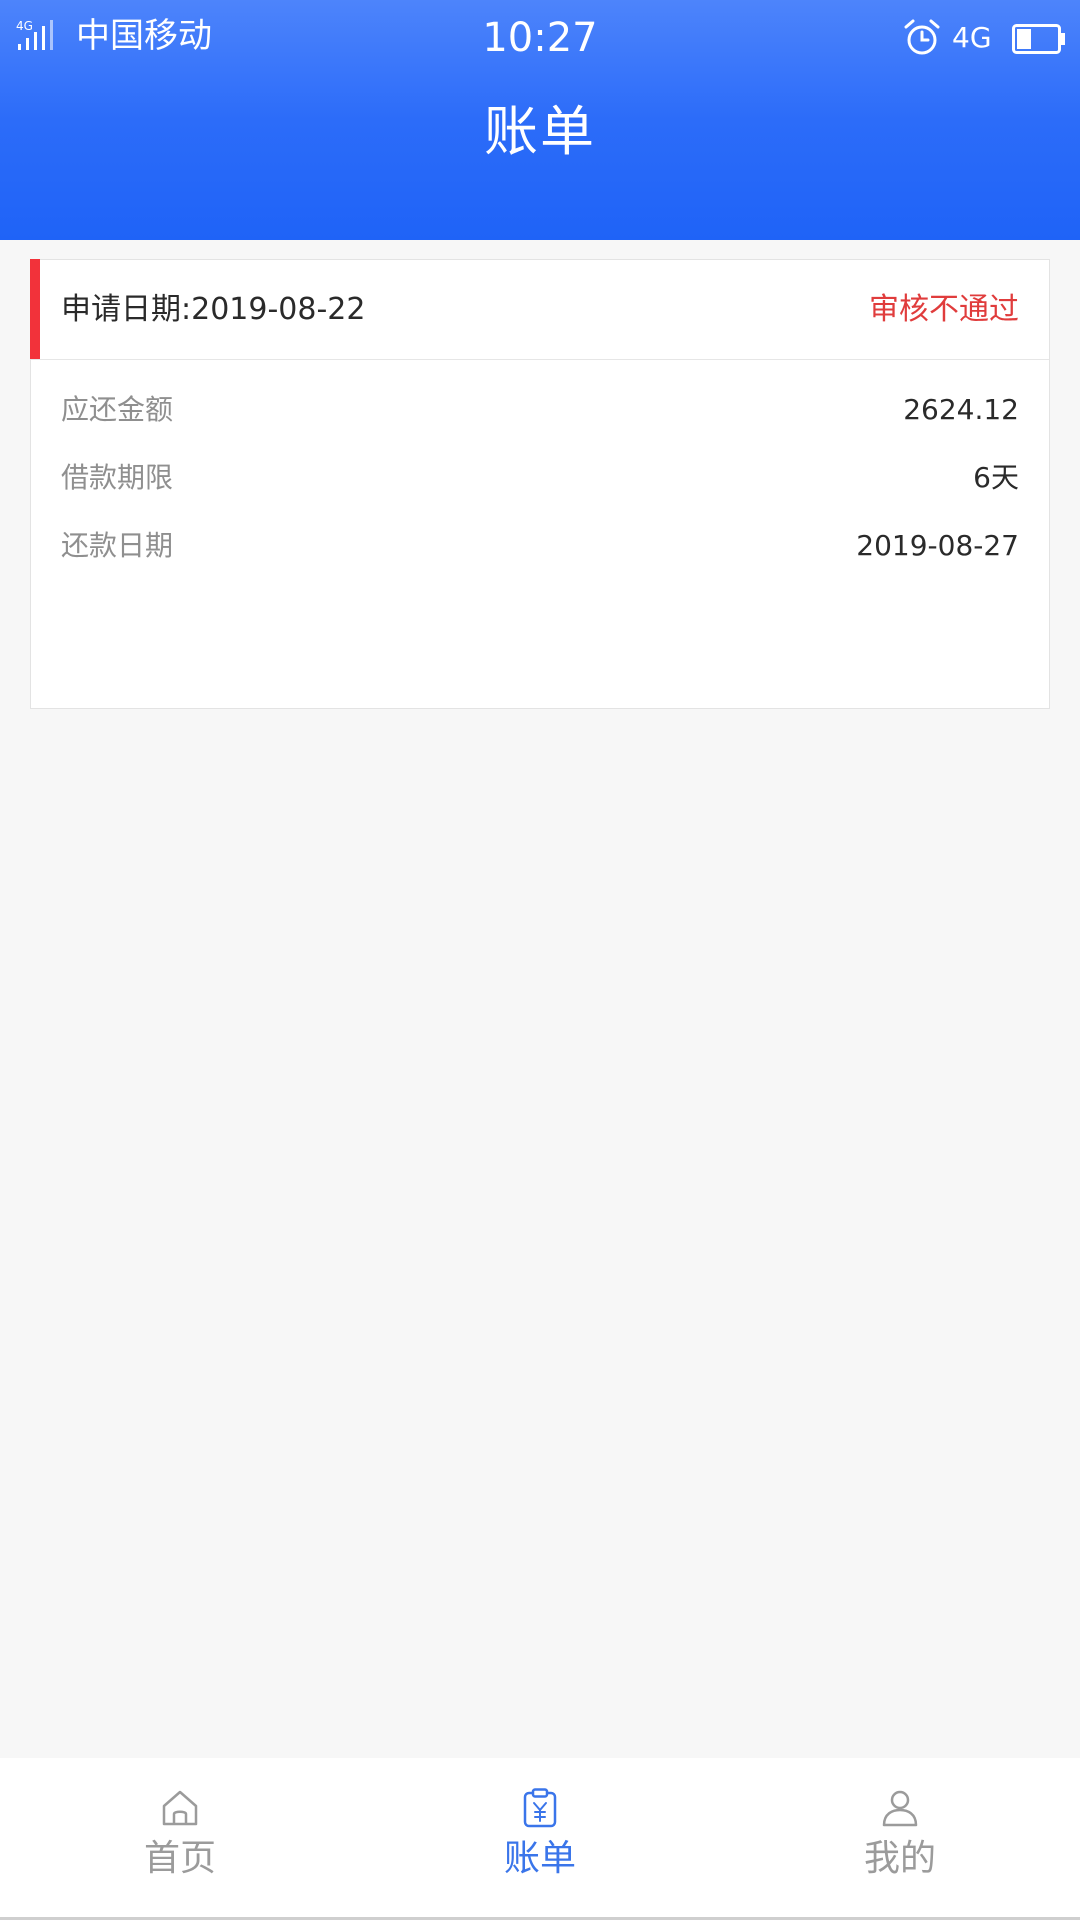  I want to click on alarm-clock-icon, so click(922, 37).